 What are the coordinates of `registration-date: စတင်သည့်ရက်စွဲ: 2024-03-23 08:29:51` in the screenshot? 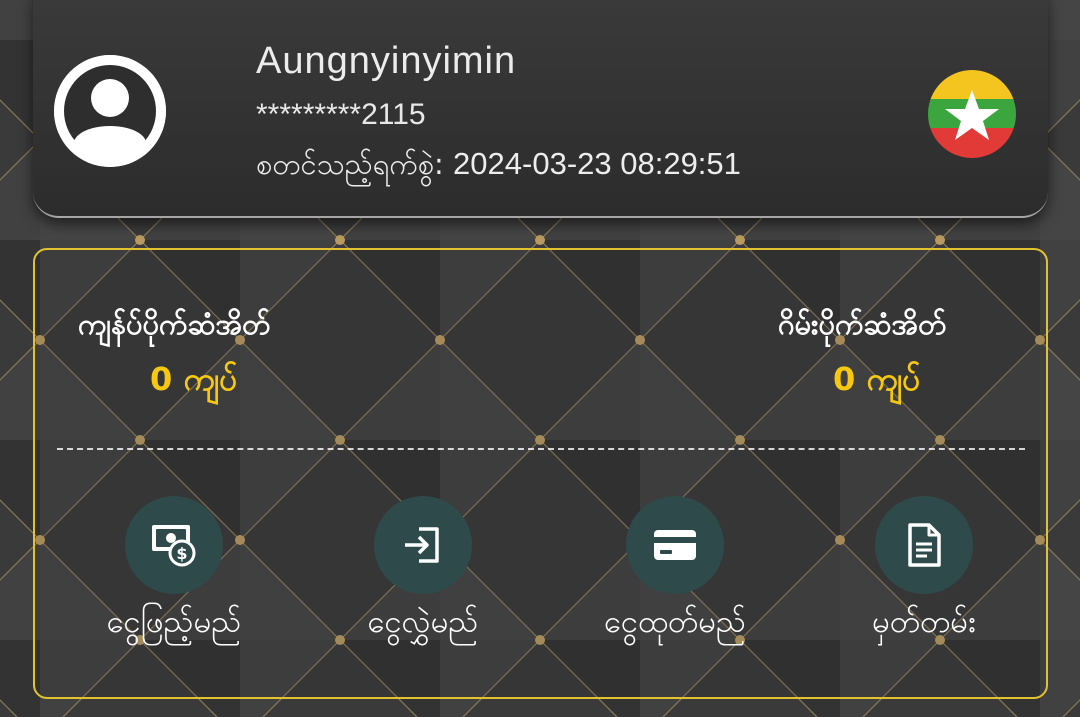 It's located at (498, 167).